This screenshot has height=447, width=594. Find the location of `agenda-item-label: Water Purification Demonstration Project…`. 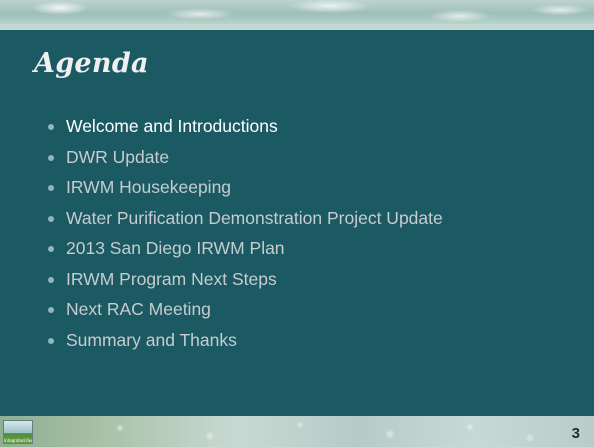

agenda-item-label: Water Purification Demonstration Project… is located at coordinates (254, 217).